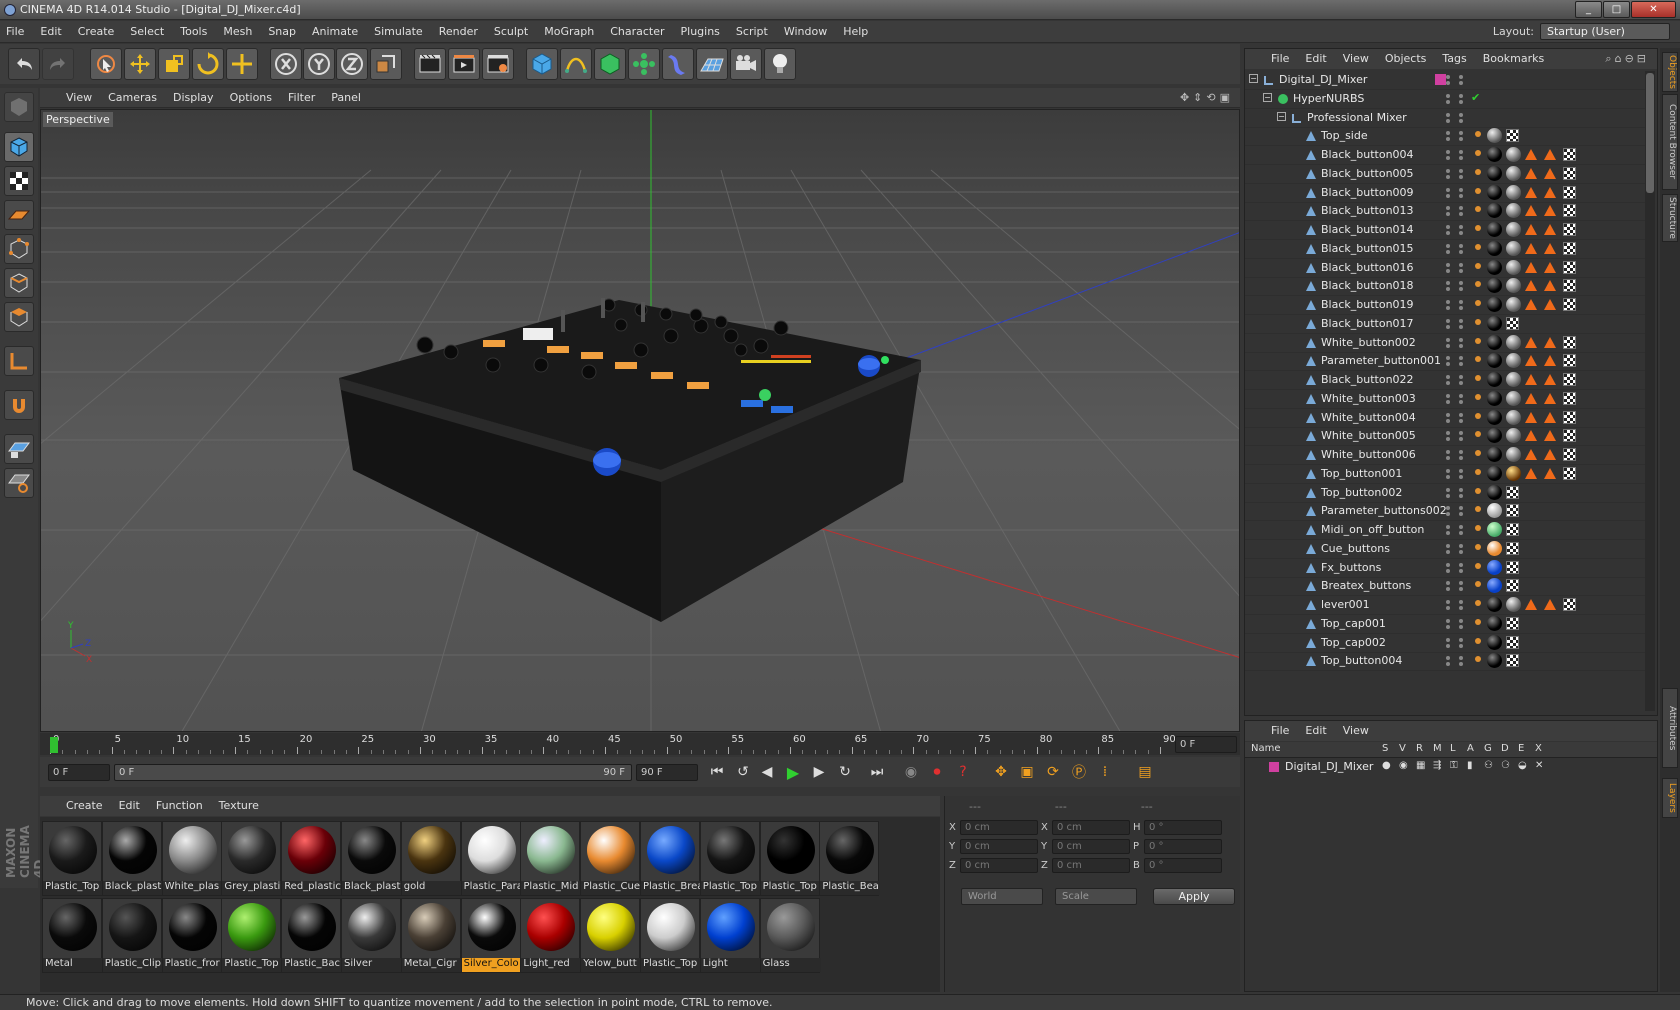 The height and width of the screenshot is (1010, 1680). What do you see at coordinates (1445, 80) in the screenshot?
I see `object-row: − Digital_DJ_Mixer` at bounding box center [1445, 80].